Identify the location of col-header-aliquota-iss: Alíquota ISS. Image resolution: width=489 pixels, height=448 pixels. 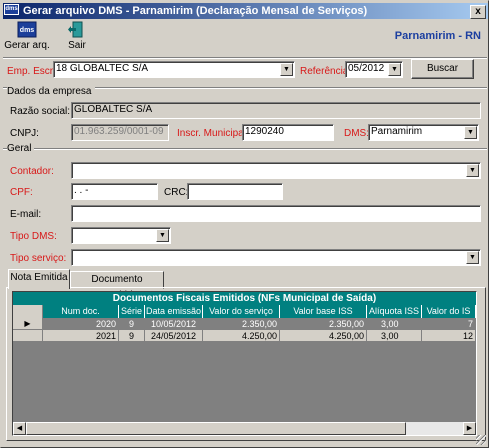
(394, 311).